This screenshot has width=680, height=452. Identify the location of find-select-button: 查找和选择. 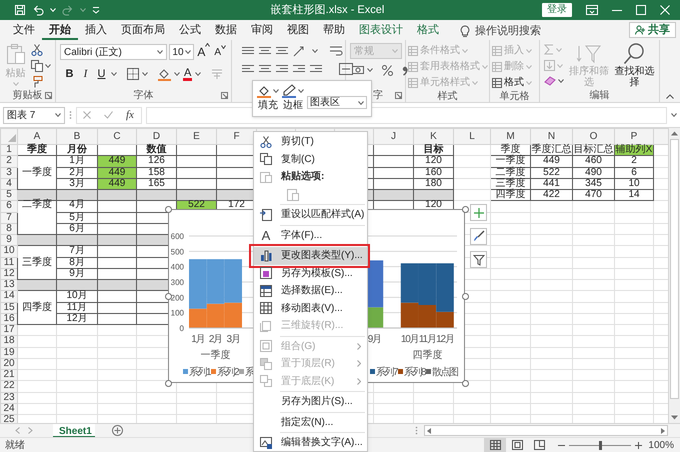
(634, 66).